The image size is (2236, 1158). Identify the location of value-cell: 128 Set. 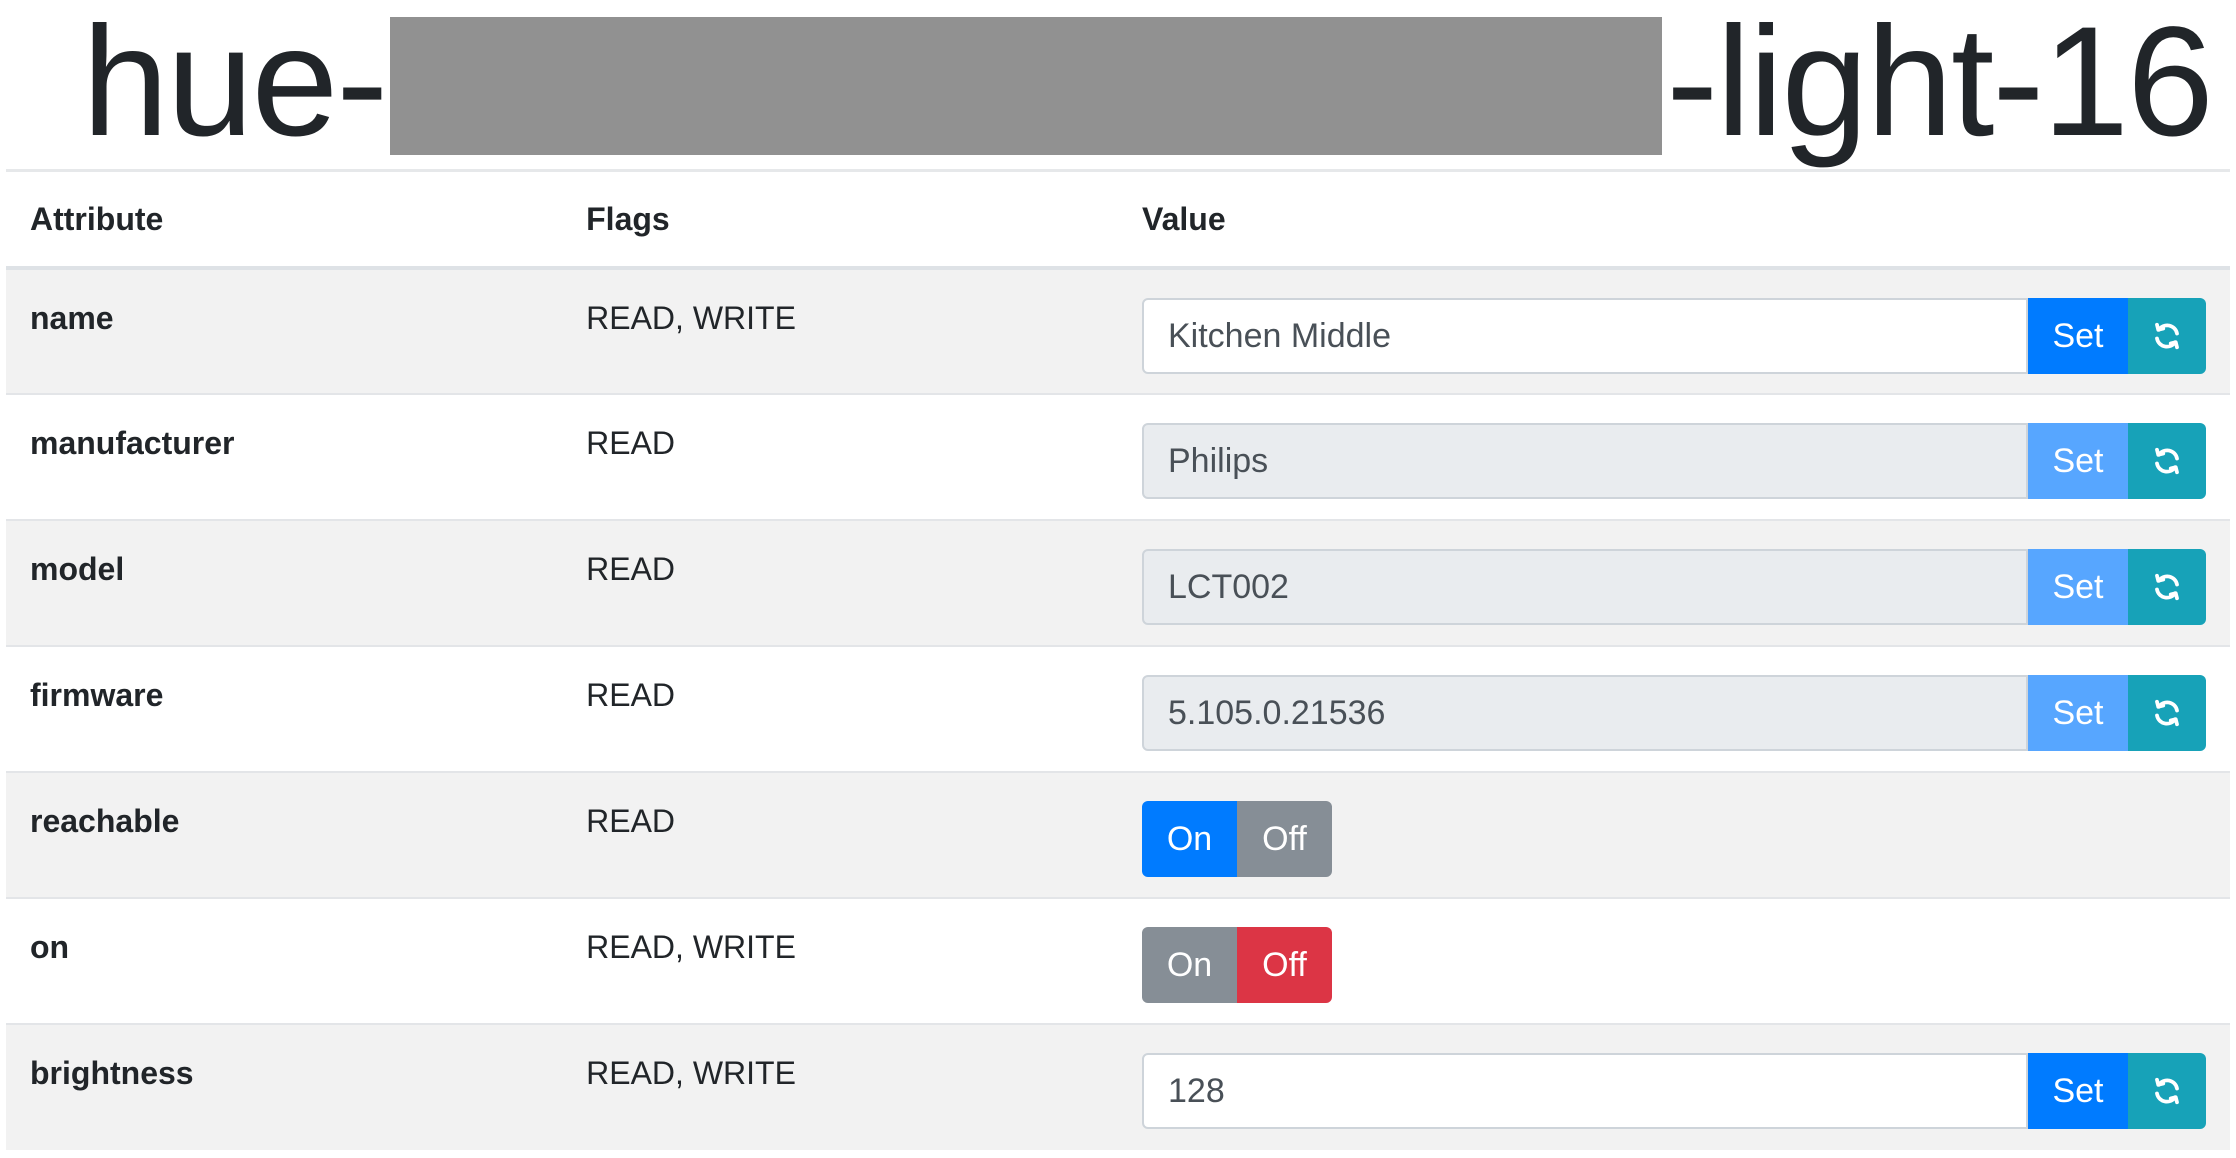
(1674, 1086).